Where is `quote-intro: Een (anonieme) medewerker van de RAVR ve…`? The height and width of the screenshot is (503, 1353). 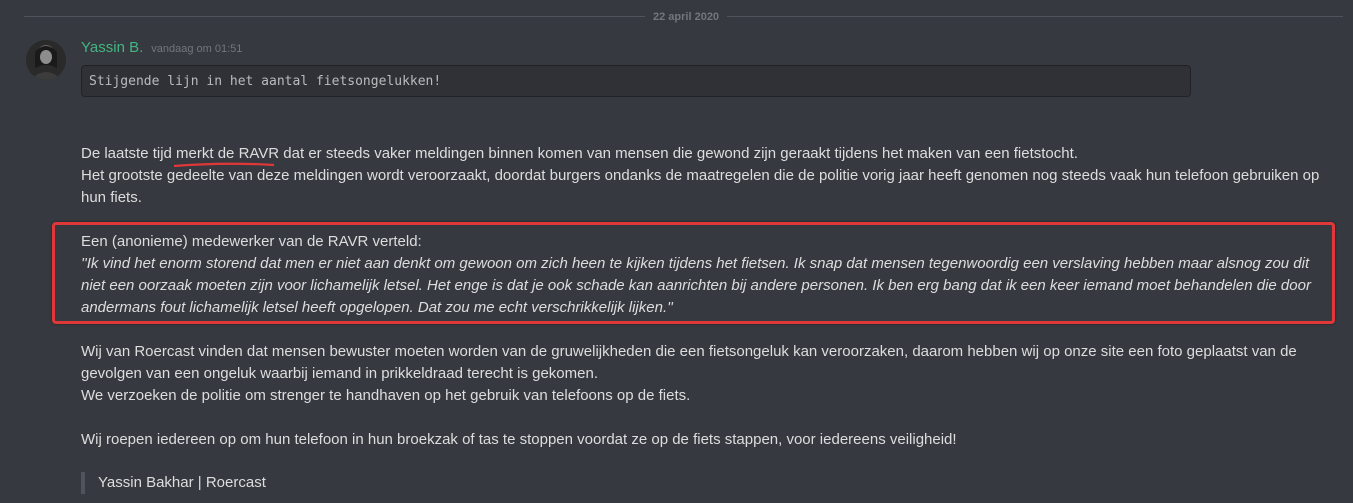 quote-intro: Een (anonieme) medewerker van de RAVR ve… is located at coordinates (251, 241).